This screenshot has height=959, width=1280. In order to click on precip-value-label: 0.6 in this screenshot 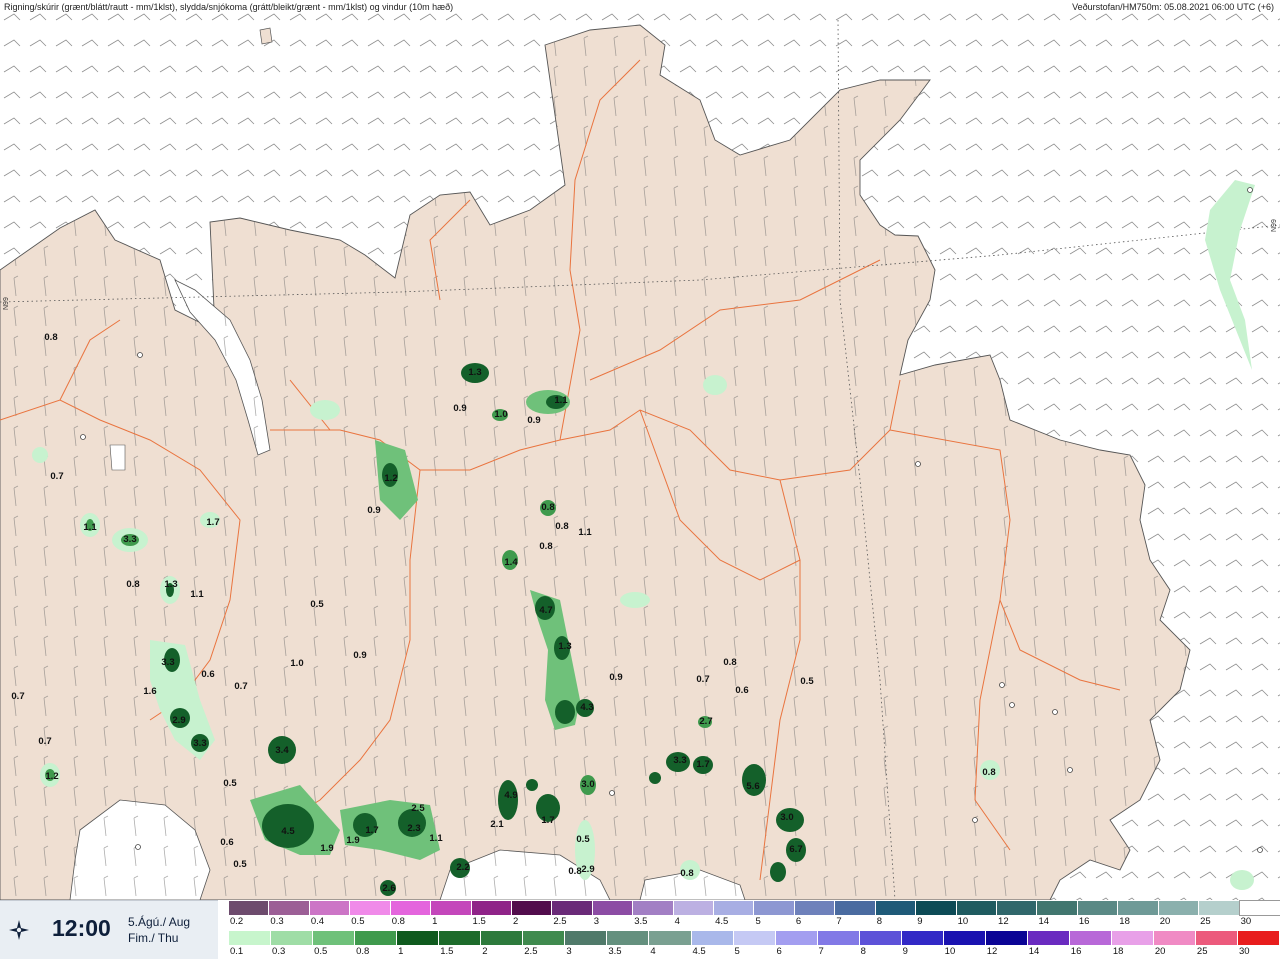, I will do `click(741, 690)`.